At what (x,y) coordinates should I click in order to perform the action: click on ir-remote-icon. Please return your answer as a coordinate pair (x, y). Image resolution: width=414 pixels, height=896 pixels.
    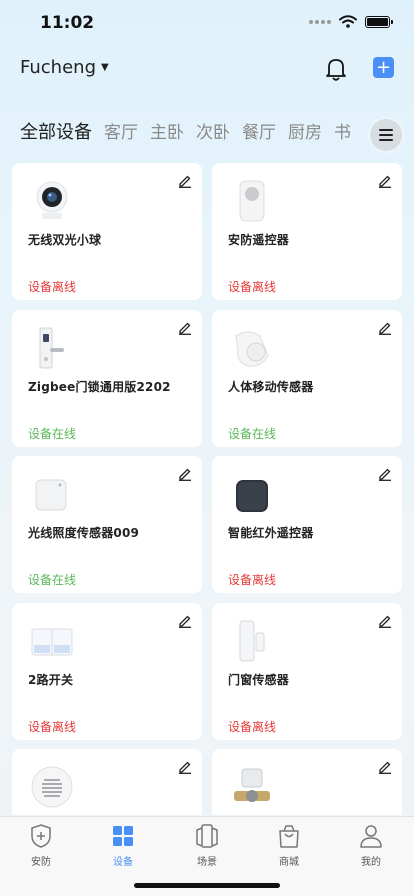
    Looking at the image, I should click on (252, 496).